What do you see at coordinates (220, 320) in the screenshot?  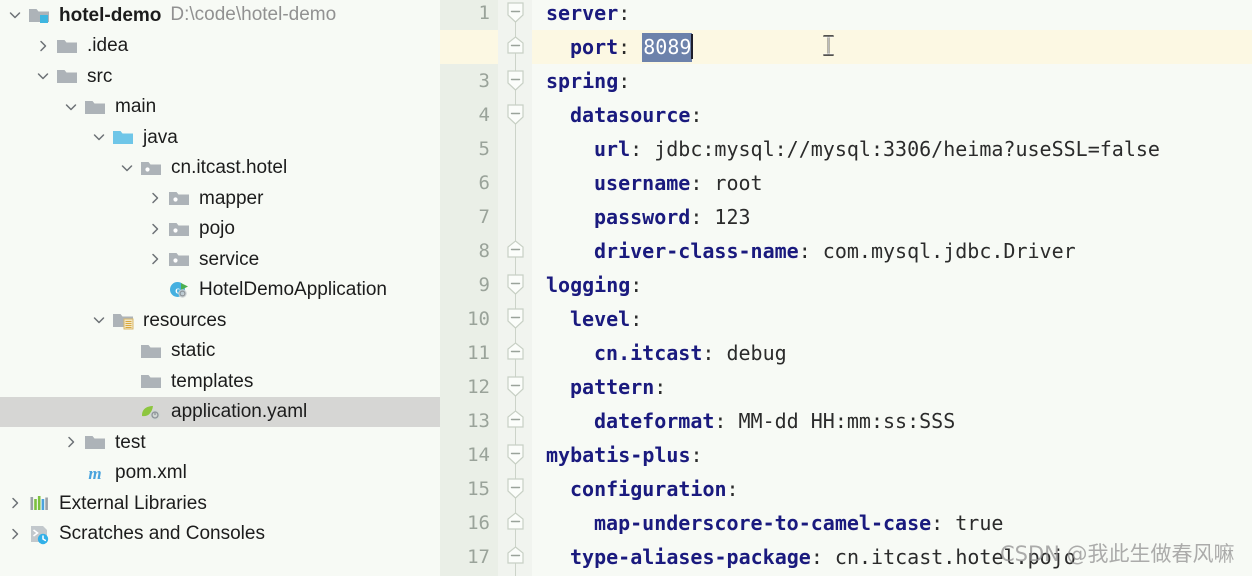 I see `tree-item-resources: resources` at bounding box center [220, 320].